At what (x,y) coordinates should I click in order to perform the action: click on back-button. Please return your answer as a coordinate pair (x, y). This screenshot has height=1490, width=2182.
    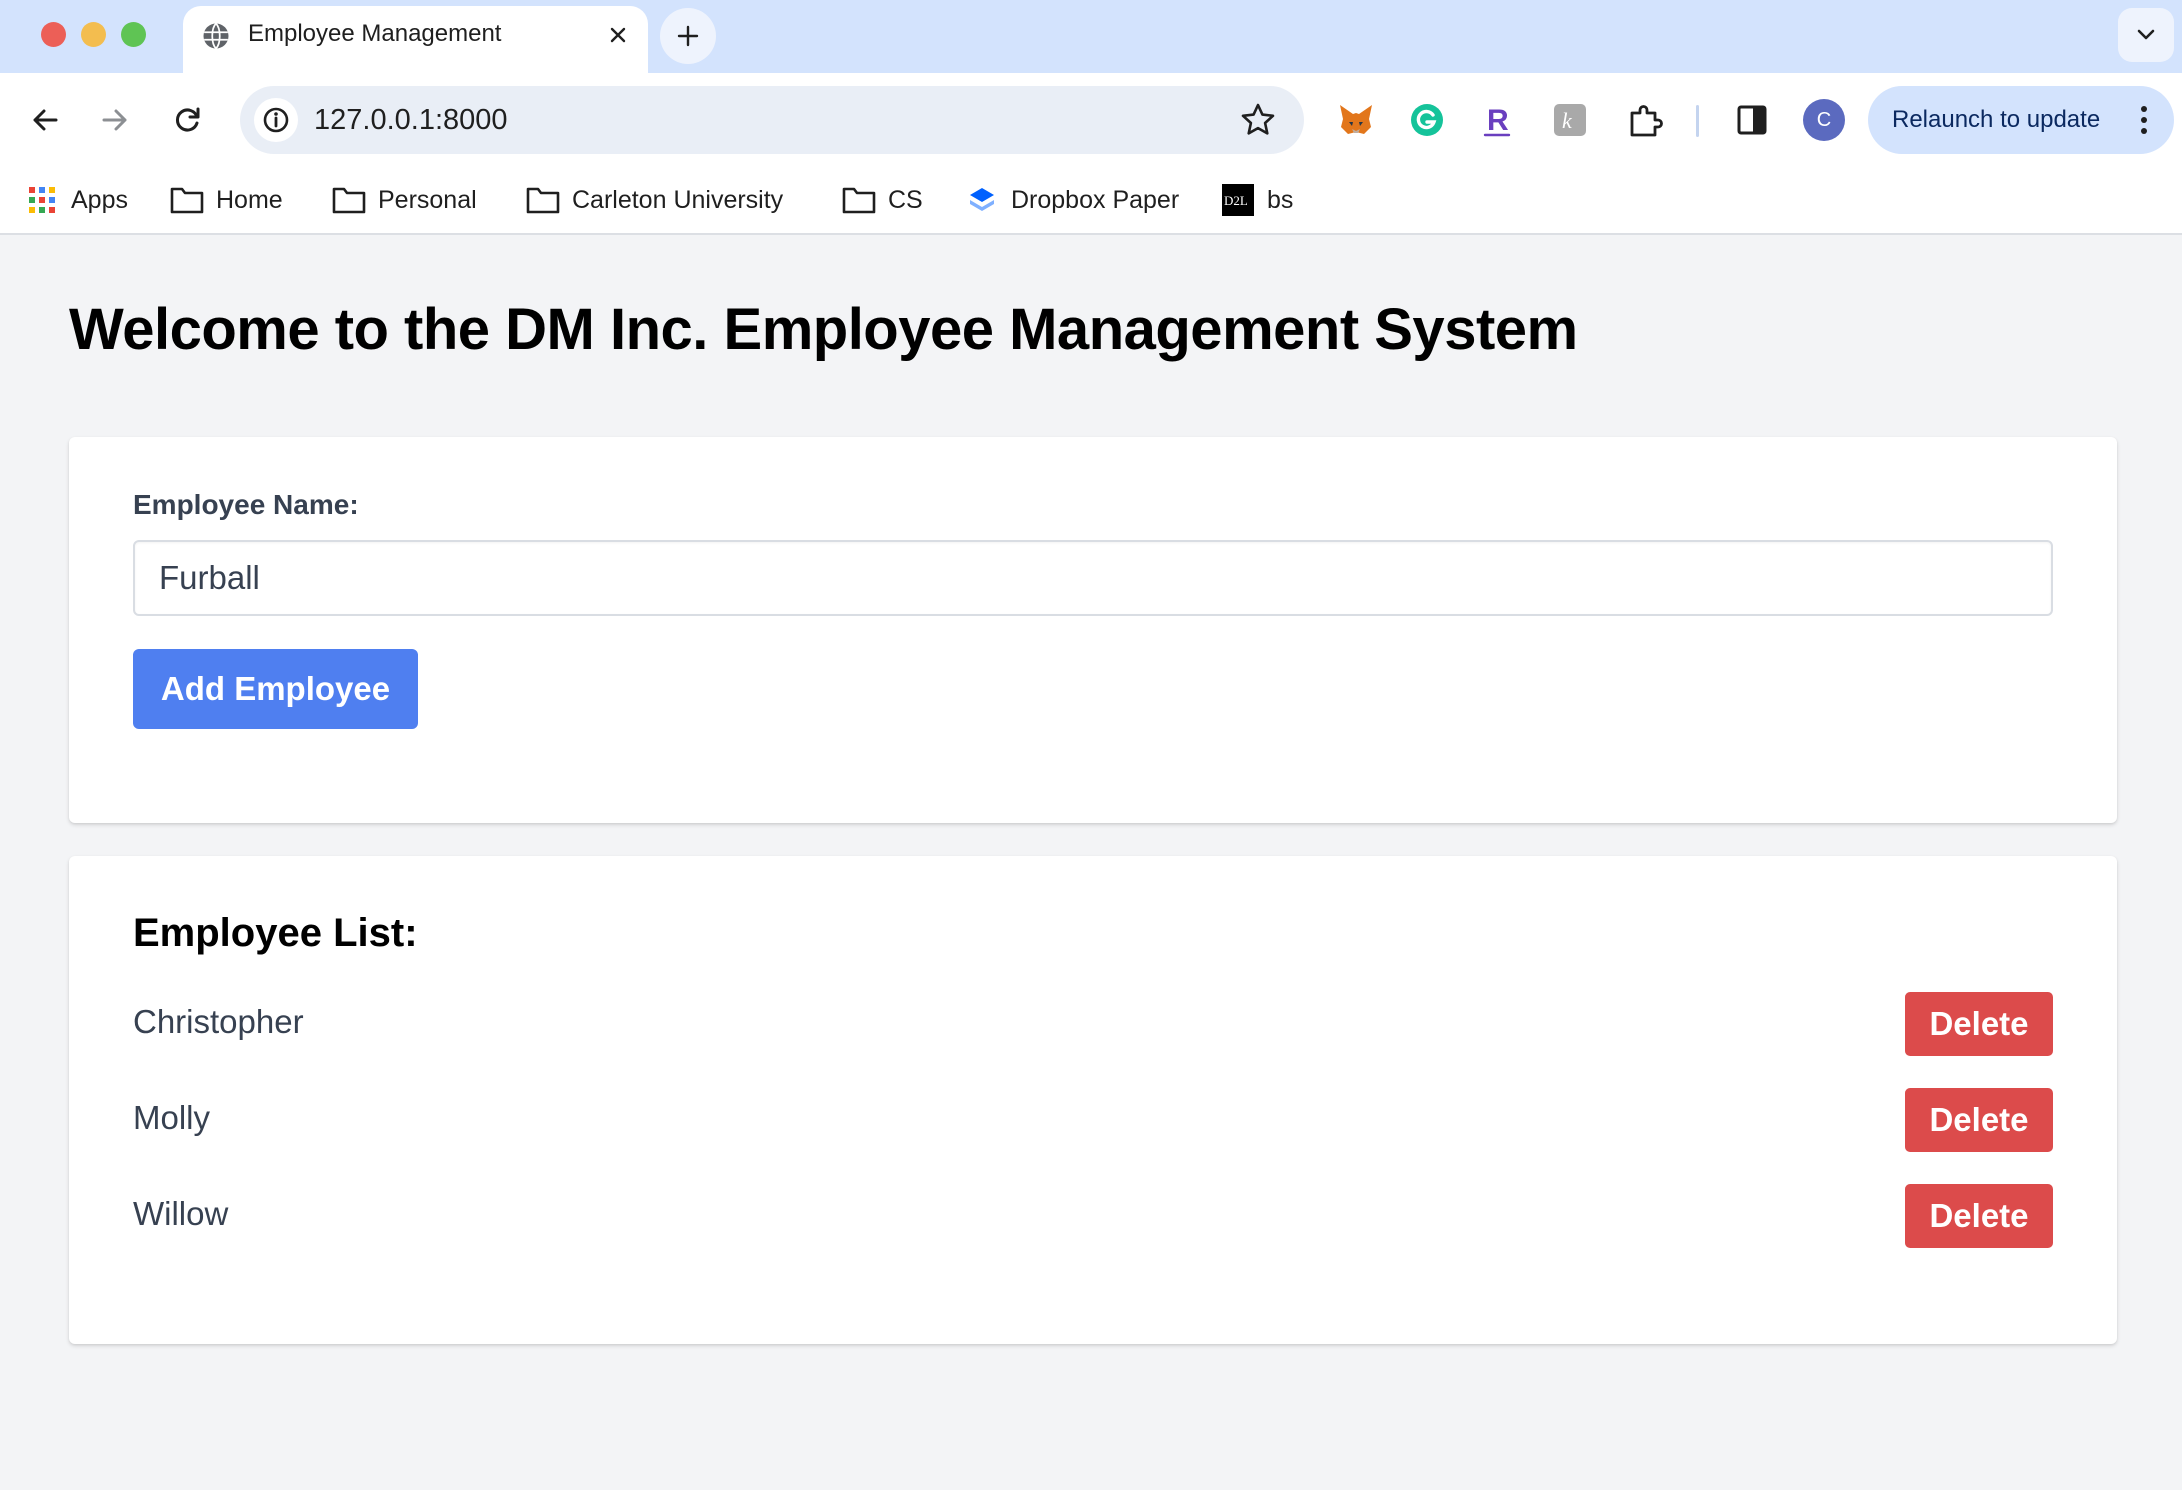
    Looking at the image, I should click on (45, 120).